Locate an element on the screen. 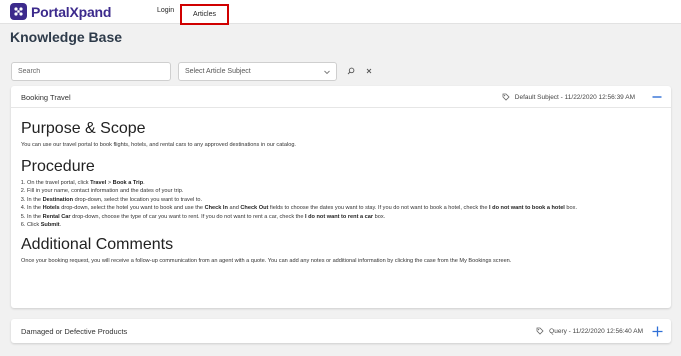  nav-articles-link: Articles is located at coordinates (204, 14).